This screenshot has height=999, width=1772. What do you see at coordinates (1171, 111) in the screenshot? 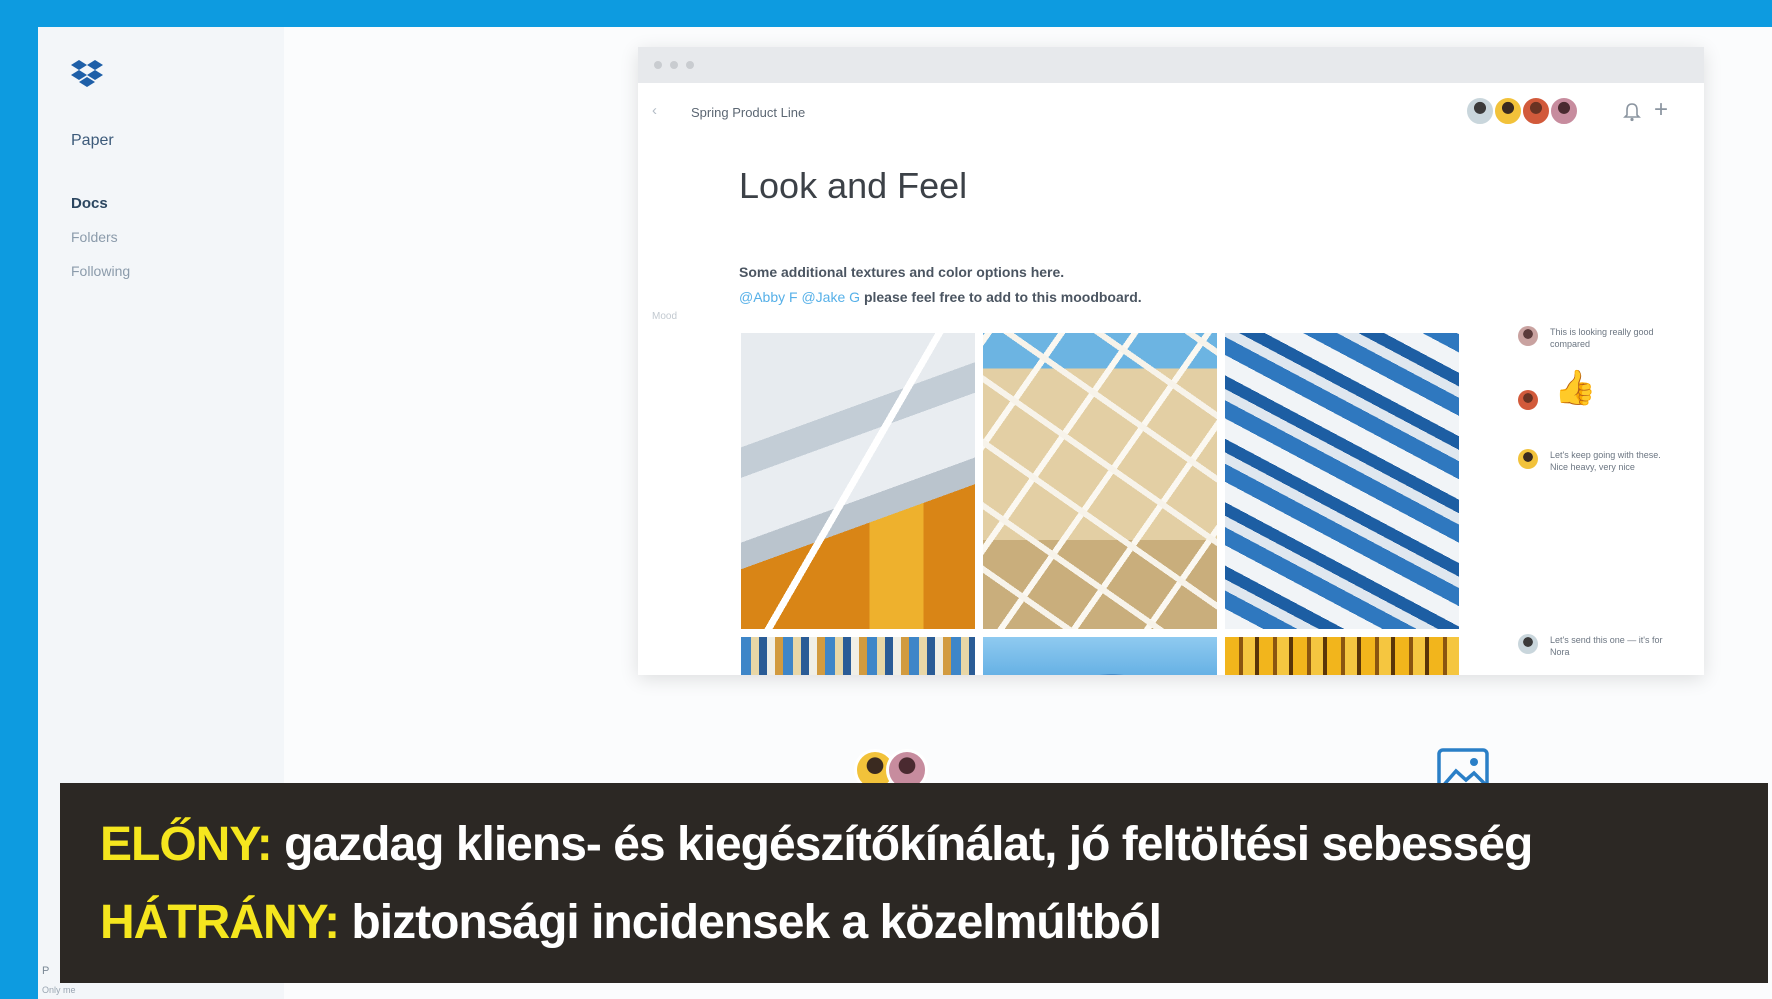
I see `doc-header: ‹ Spring Product Line +` at bounding box center [1171, 111].